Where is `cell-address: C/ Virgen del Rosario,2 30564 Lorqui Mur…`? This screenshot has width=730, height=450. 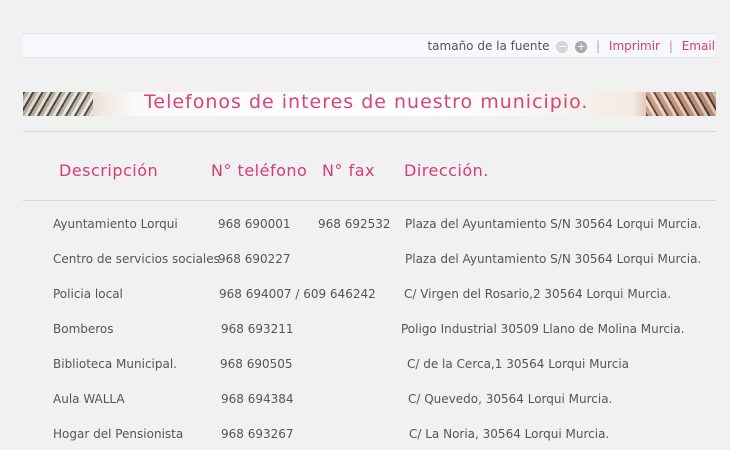
cell-address: C/ Virgen del Rosario,2 30564 Lorqui Mur… is located at coordinates (538, 294).